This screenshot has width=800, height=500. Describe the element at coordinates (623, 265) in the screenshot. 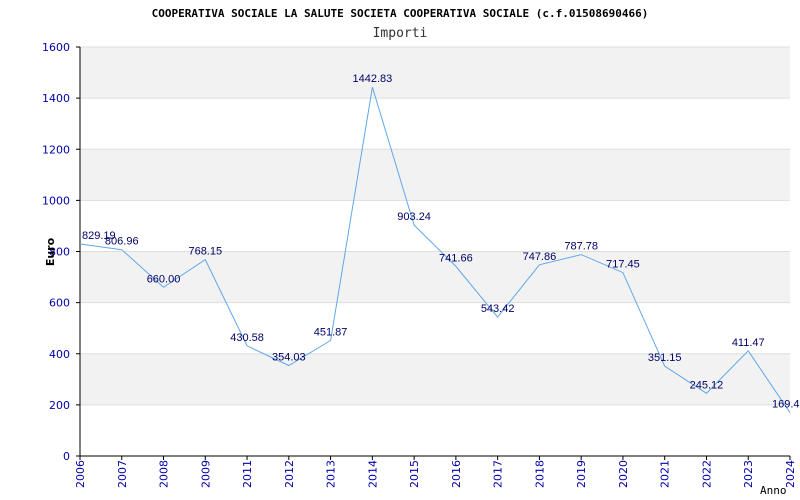

I see `data-label: 717.45` at that location.